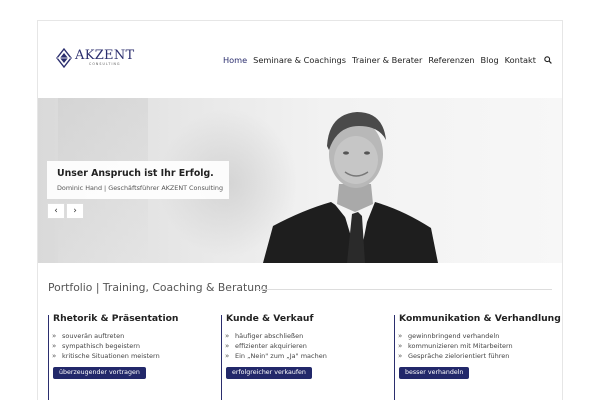 The image size is (600, 400). I want to click on list-item: » kommunizieren mit Mitarbeitern, so click(455, 346).